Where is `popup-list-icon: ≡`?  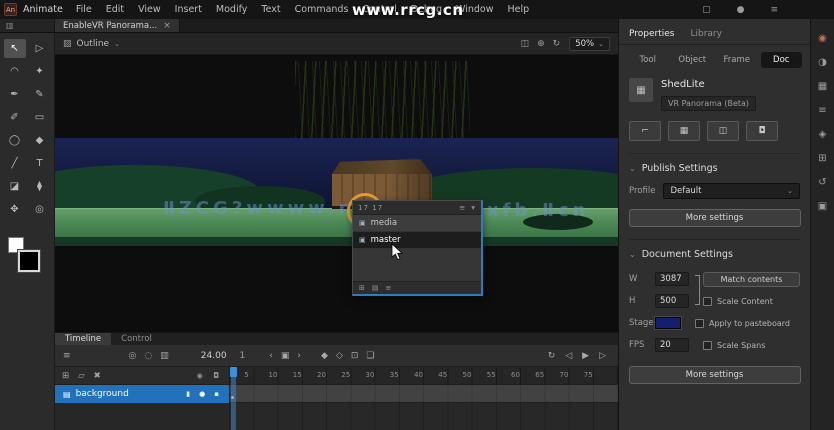
popup-list-icon: ≡ is located at coordinates (462, 207).